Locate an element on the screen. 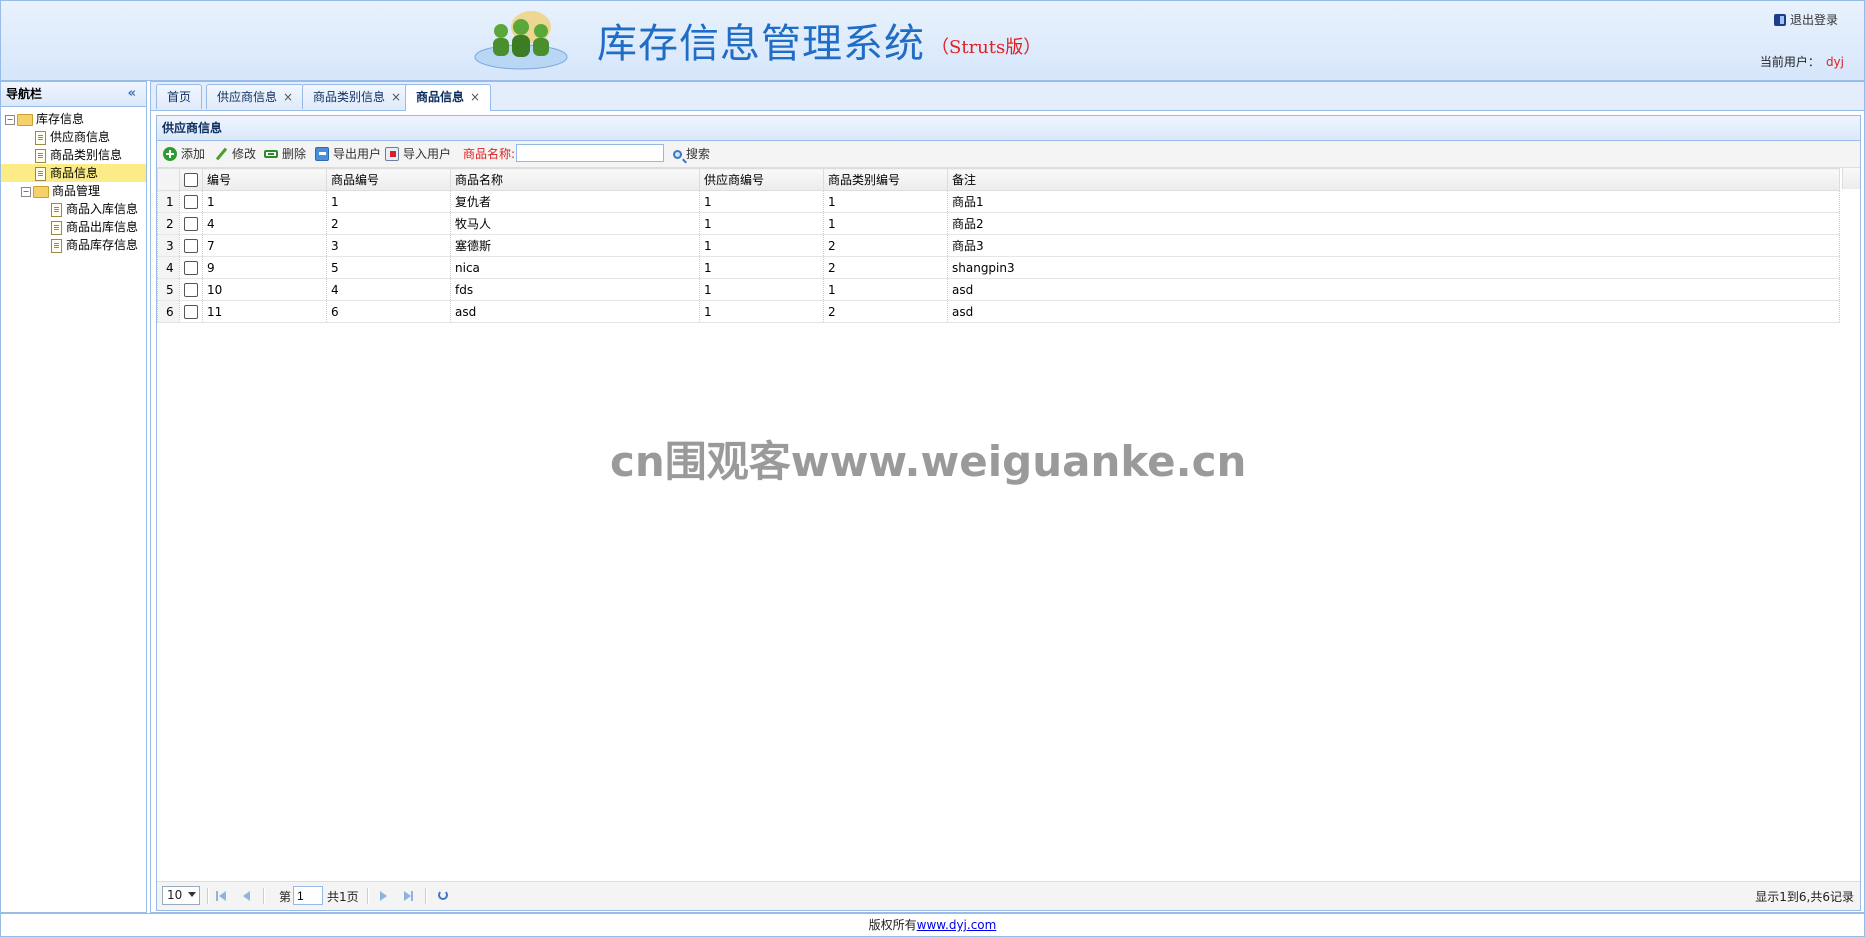 This screenshot has width=1865, height=937. tree-label: 商品出库信息 is located at coordinates (102, 227).